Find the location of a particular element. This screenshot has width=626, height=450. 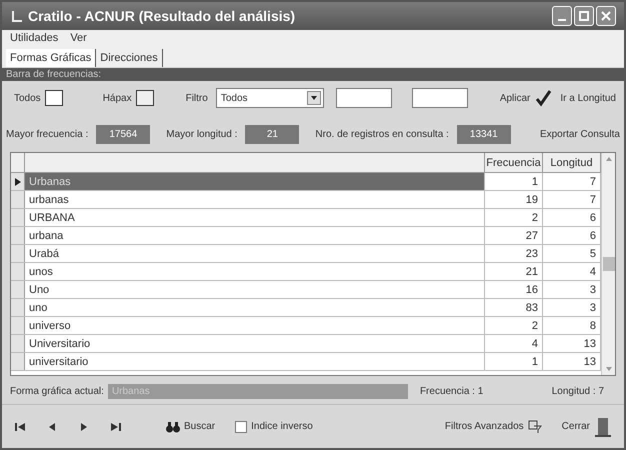

inverse-index-label: Indice inverso is located at coordinates (282, 427).